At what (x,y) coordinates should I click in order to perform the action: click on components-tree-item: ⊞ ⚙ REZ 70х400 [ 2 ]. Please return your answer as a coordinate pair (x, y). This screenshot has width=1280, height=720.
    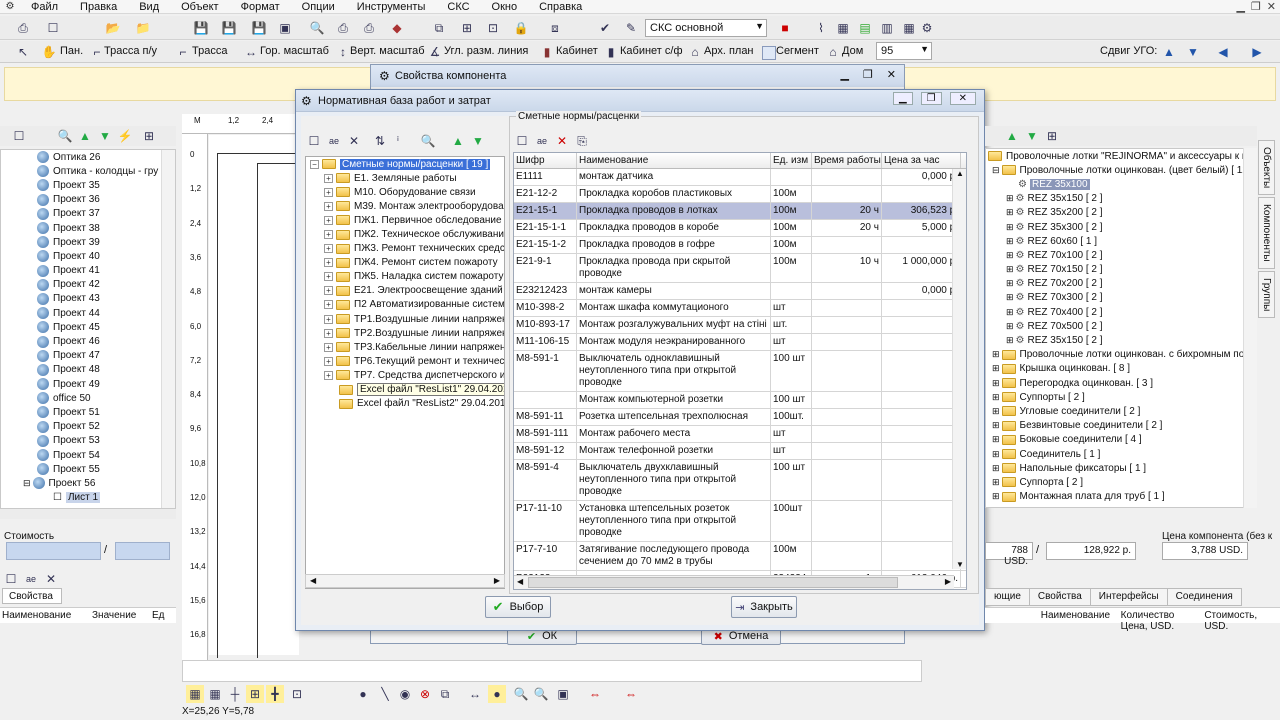
    Looking at the image, I should click on (1121, 312).